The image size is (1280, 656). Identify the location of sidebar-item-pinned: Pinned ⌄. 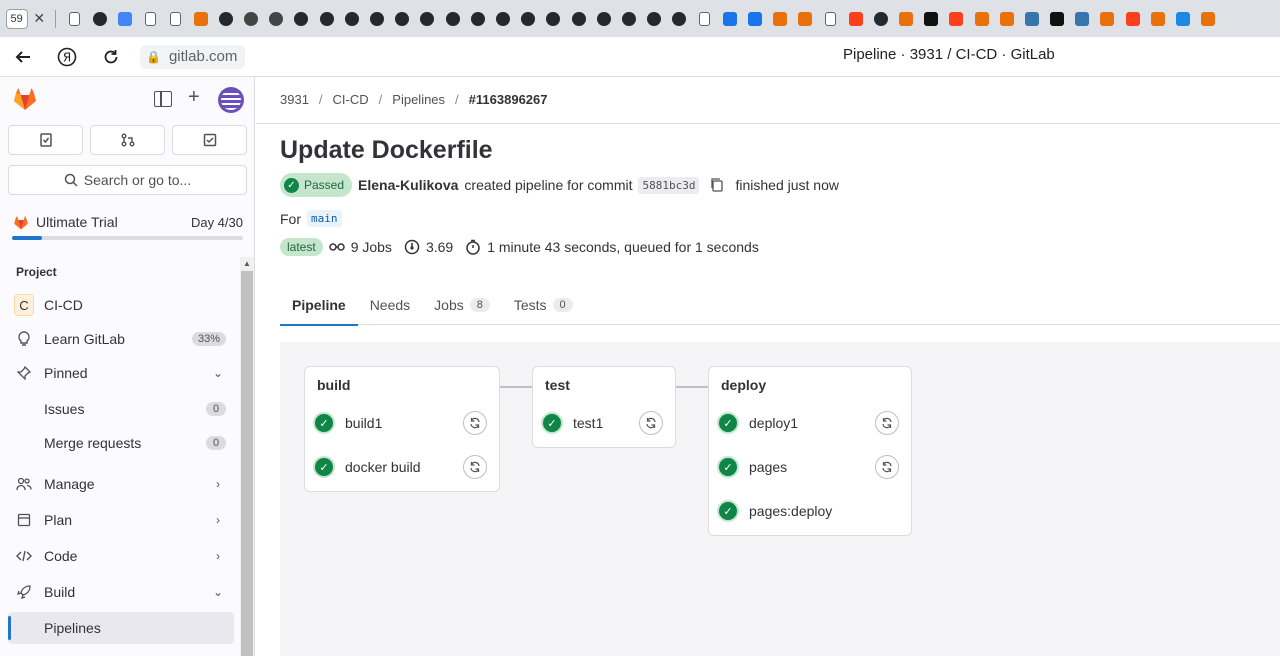
(121, 373).